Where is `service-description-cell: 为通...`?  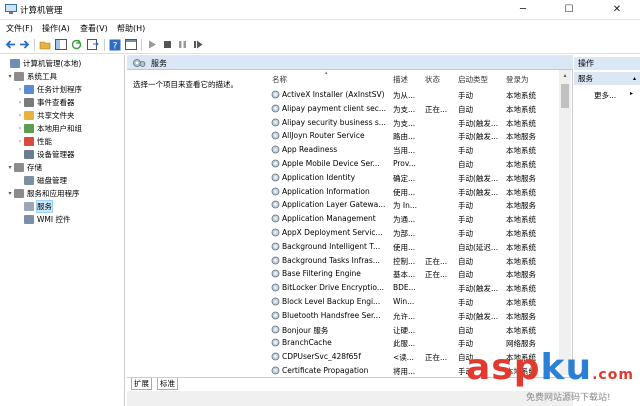
service-description-cell: 为通... is located at coordinates (404, 220).